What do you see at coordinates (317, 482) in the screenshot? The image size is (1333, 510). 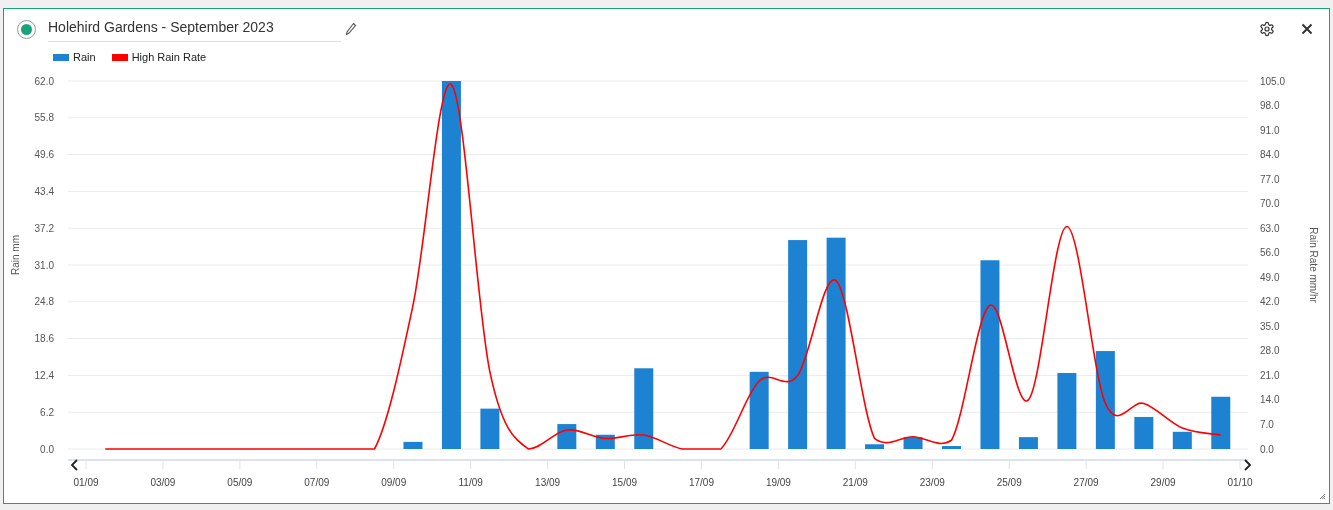 I see `x-axis-label: 07/09` at bounding box center [317, 482].